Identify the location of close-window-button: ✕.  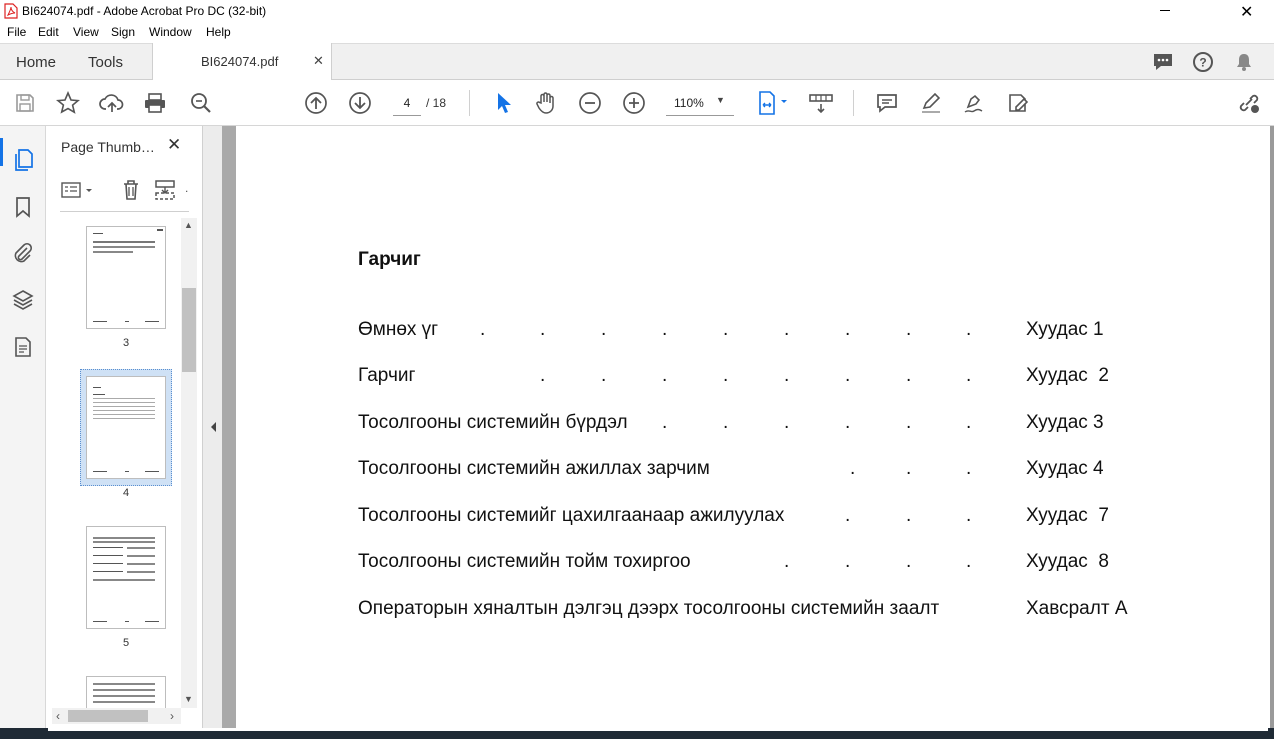
(1246, 12).